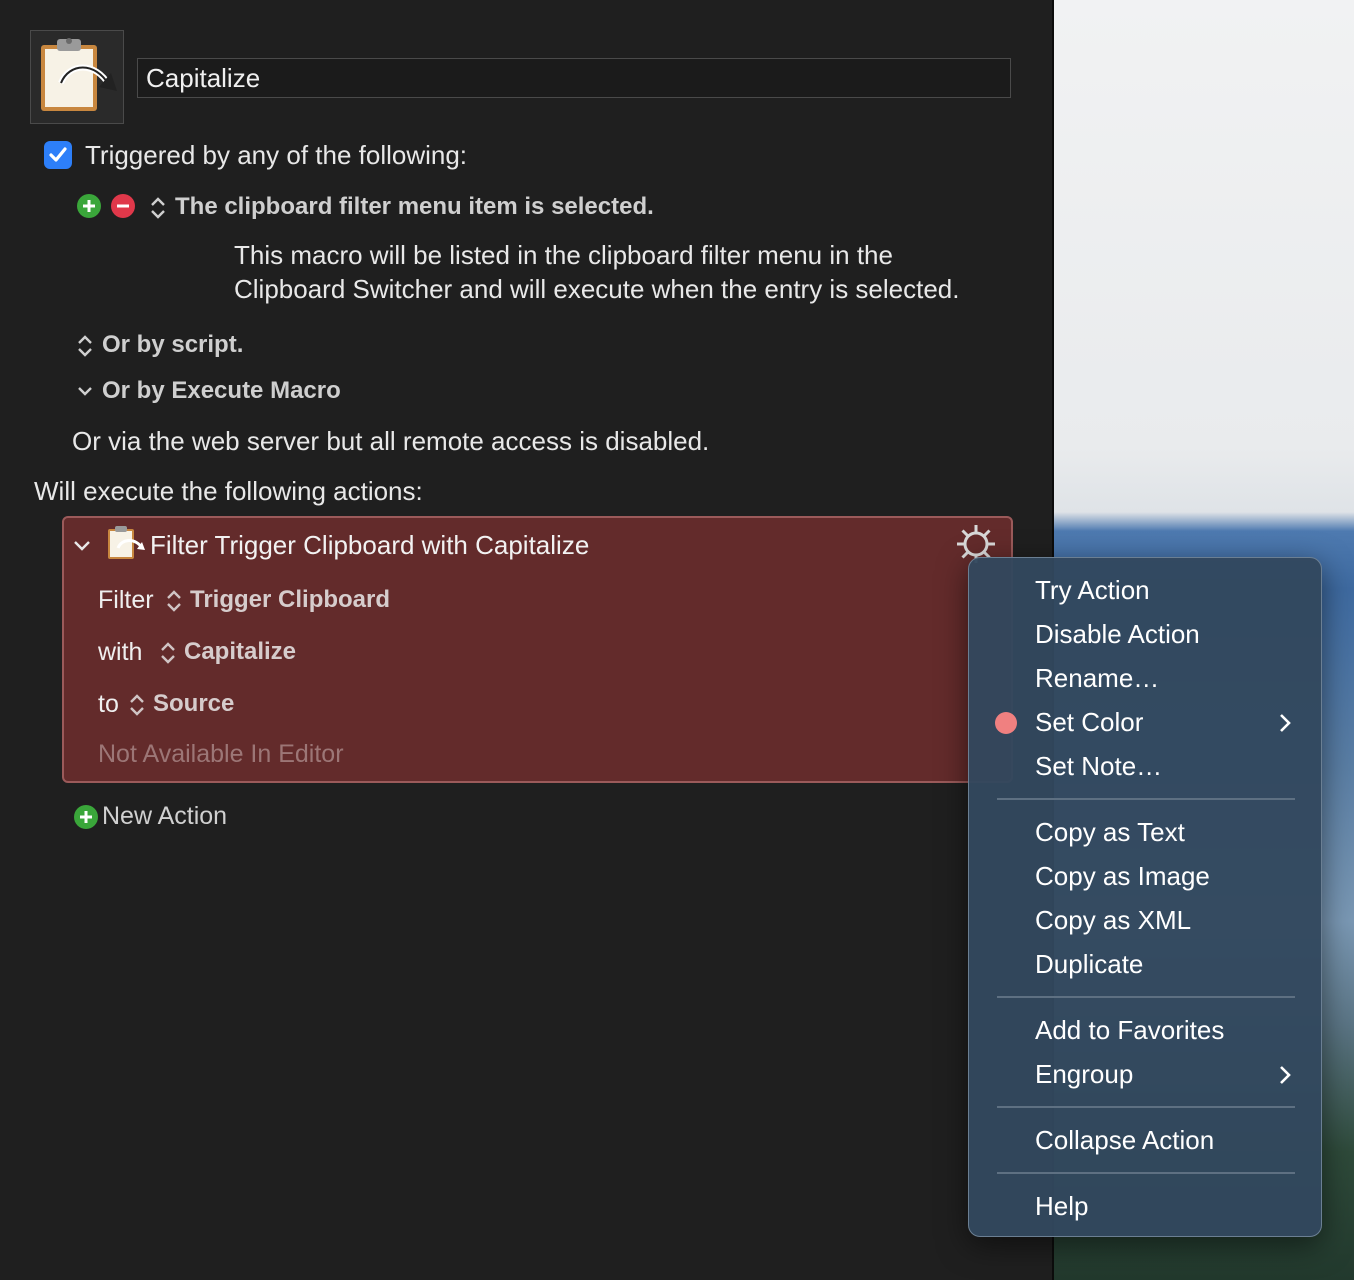 The height and width of the screenshot is (1280, 1354). Describe the element at coordinates (228, 491) in the screenshot. I see `actions-header: Will execute the following actions:` at that location.